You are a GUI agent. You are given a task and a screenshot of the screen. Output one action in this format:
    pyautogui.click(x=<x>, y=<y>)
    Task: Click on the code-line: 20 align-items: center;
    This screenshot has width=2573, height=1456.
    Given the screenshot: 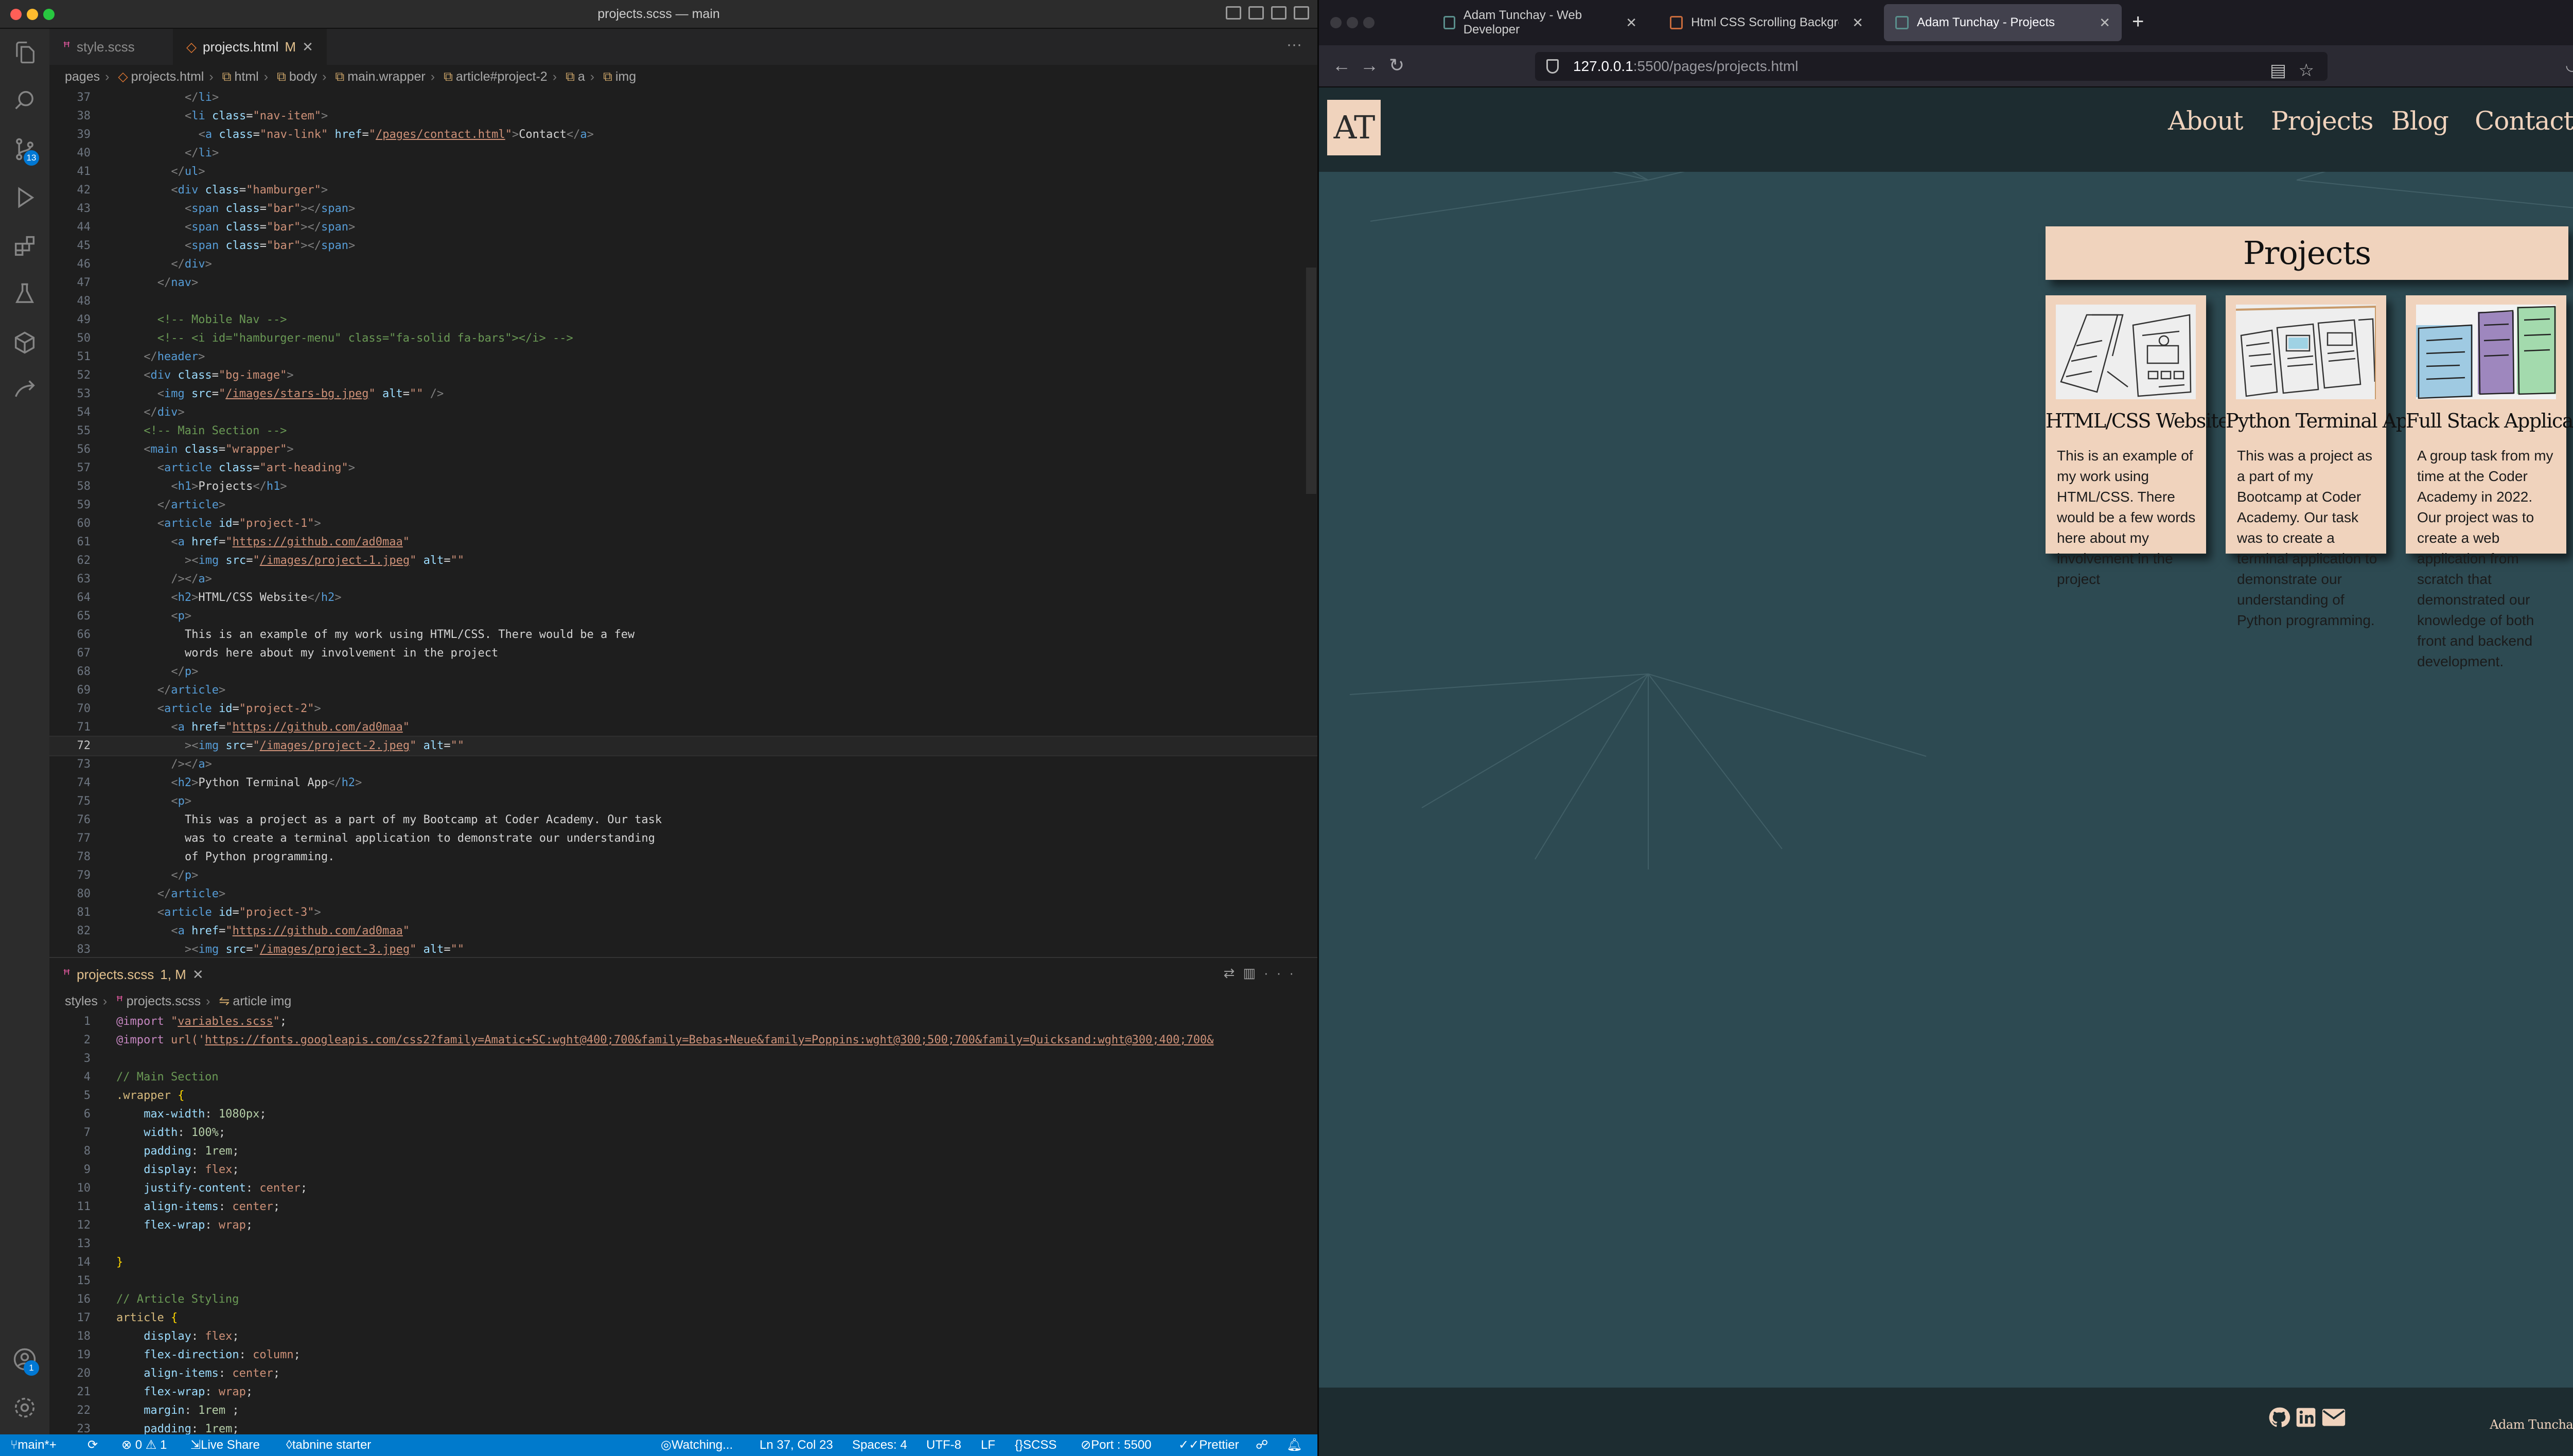 What is the action you would take?
    pyautogui.click(x=683, y=1373)
    